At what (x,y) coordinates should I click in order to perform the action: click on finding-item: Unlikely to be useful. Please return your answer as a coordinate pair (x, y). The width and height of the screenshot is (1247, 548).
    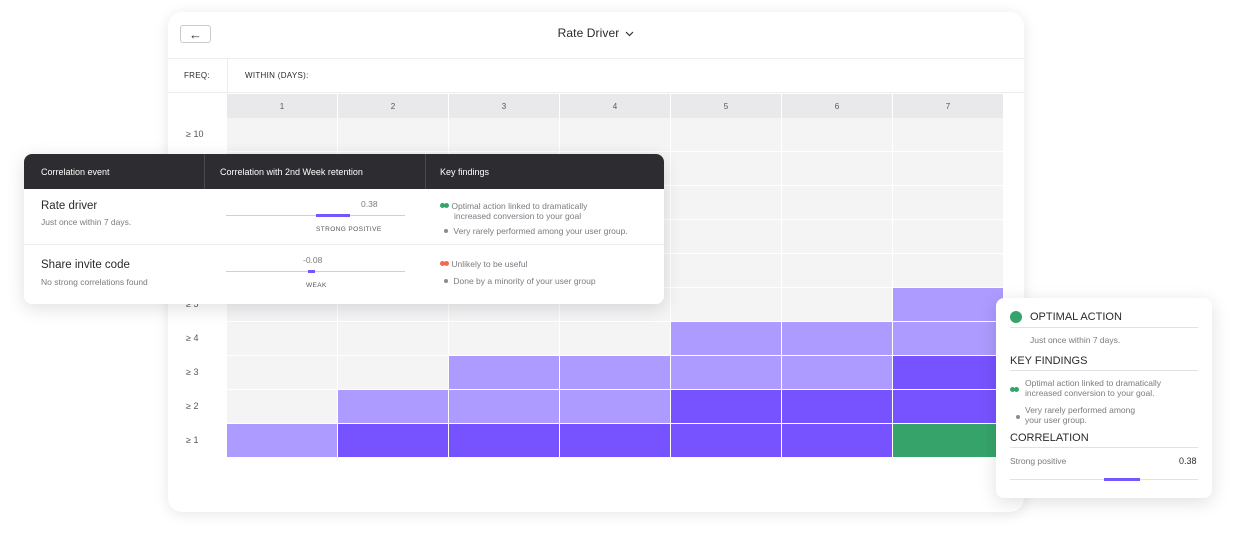
    Looking at the image, I should click on (483, 264).